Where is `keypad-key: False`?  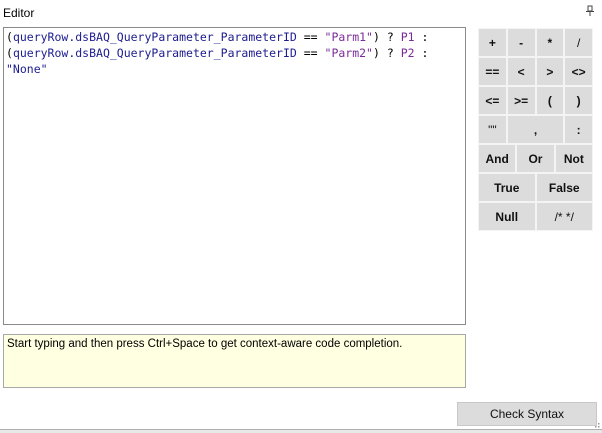 keypad-key: False is located at coordinates (564, 187).